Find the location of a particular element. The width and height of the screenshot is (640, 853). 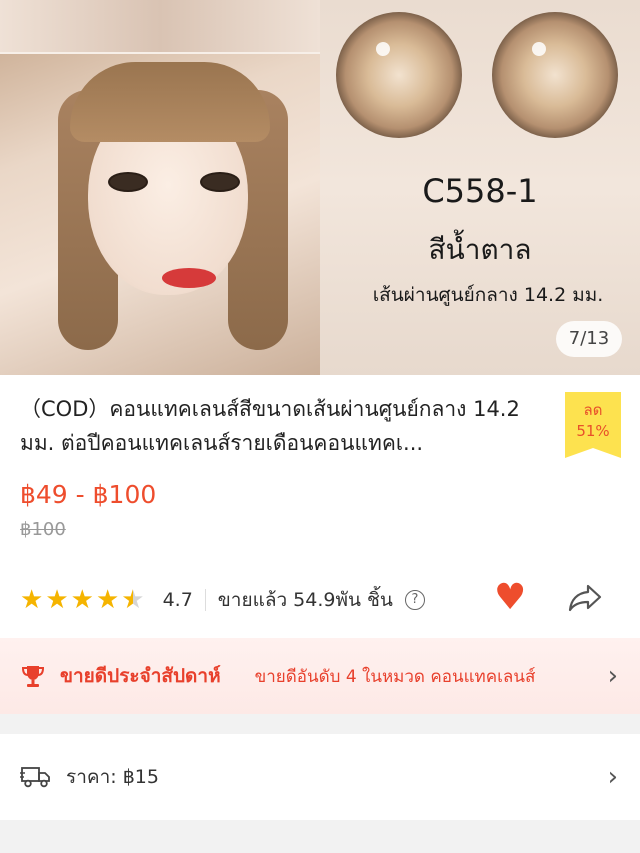

heart-icon: ♥ is located at coordinates (510, 598).